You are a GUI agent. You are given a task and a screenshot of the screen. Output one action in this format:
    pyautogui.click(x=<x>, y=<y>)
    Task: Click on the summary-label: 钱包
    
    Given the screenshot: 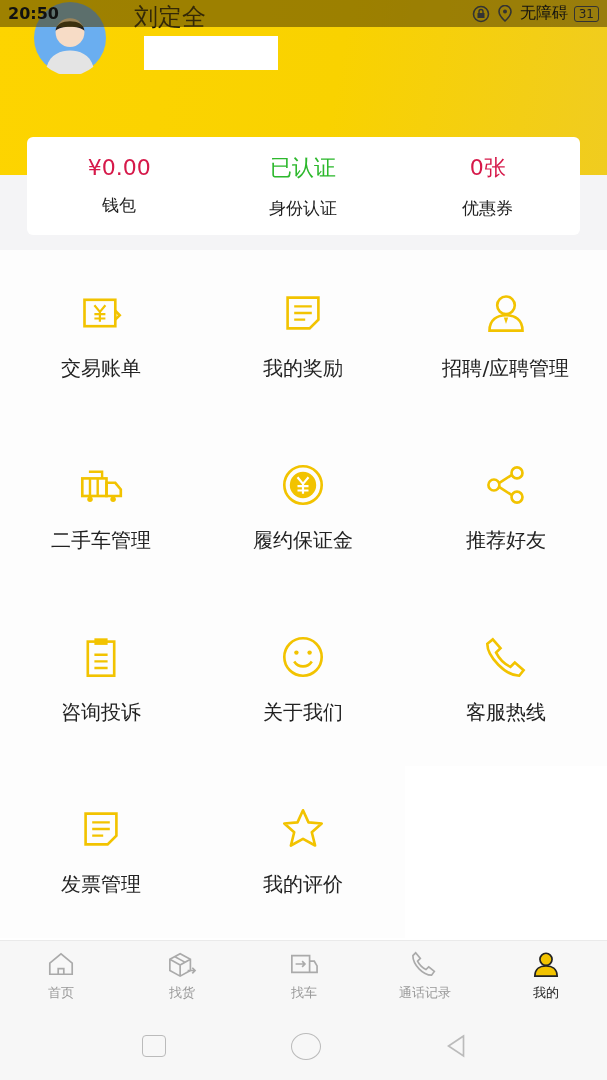 What is the action you would take?
    pyautogui.click(x=119, y=205)
    